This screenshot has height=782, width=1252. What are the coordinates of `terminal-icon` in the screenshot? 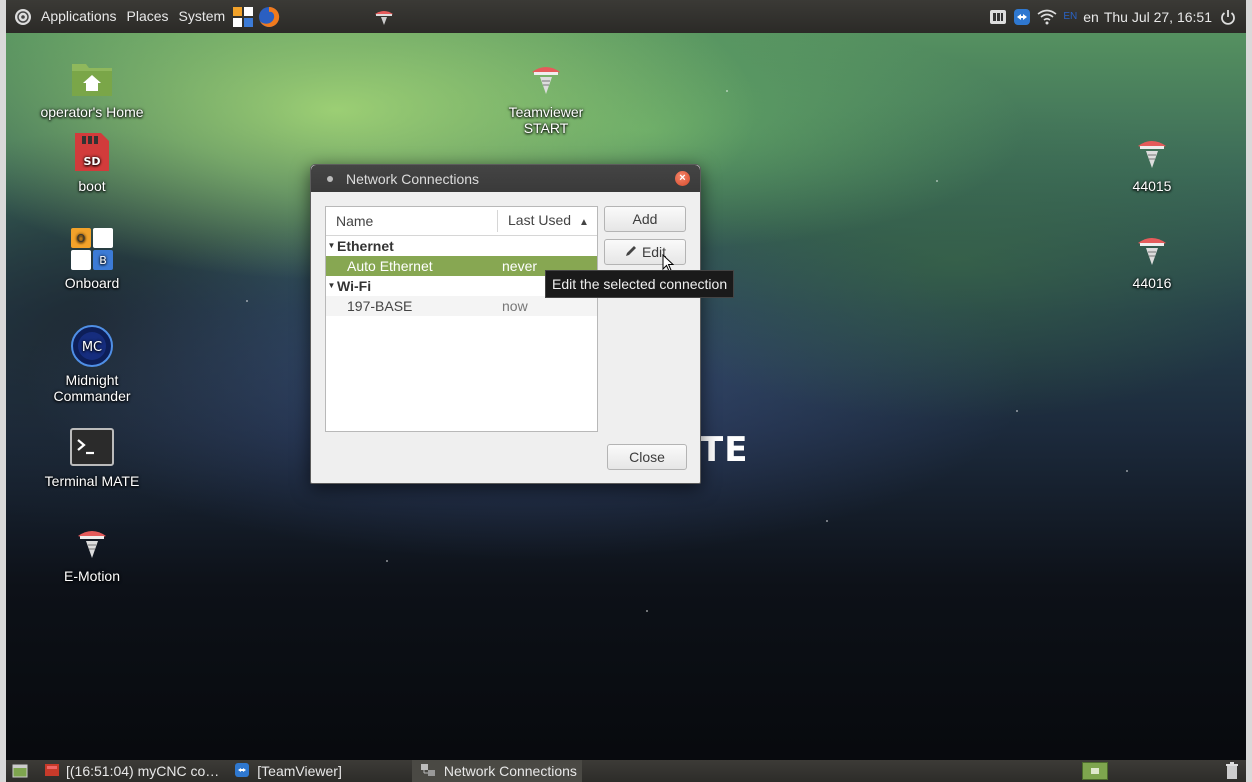 It's located at (92, 447).